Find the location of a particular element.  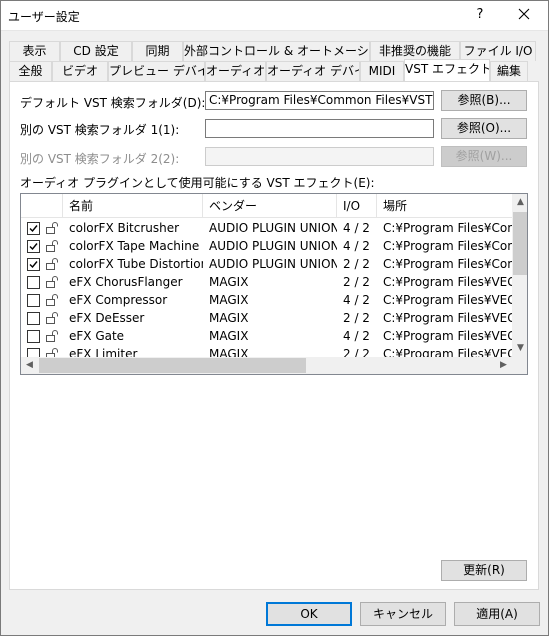

scroll-corner is located at coordinates (519, 365).